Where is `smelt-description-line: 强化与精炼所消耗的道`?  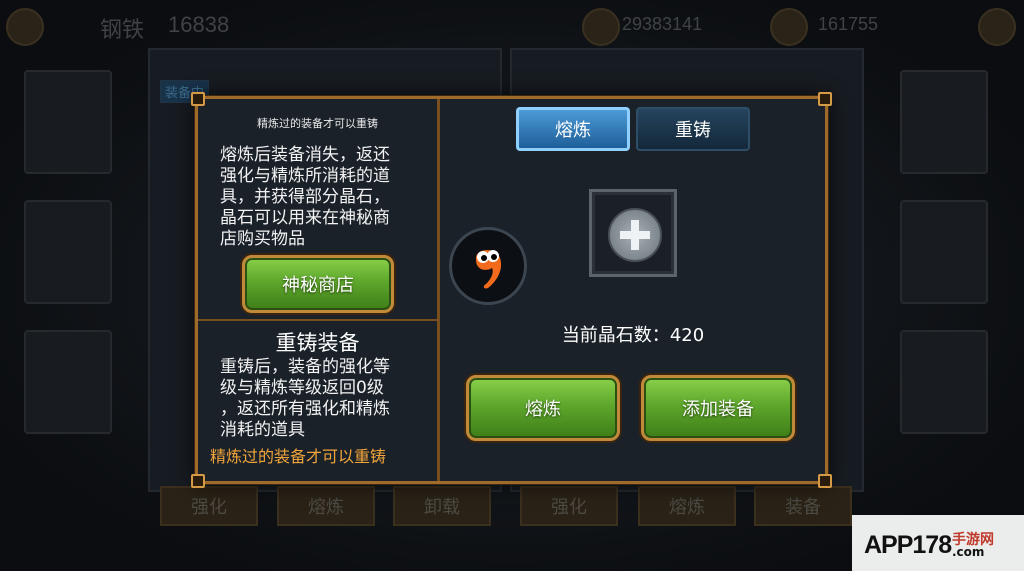
smelt-description-line: 强化与精炼所消耗的道 is located at coordinates (305, 176).